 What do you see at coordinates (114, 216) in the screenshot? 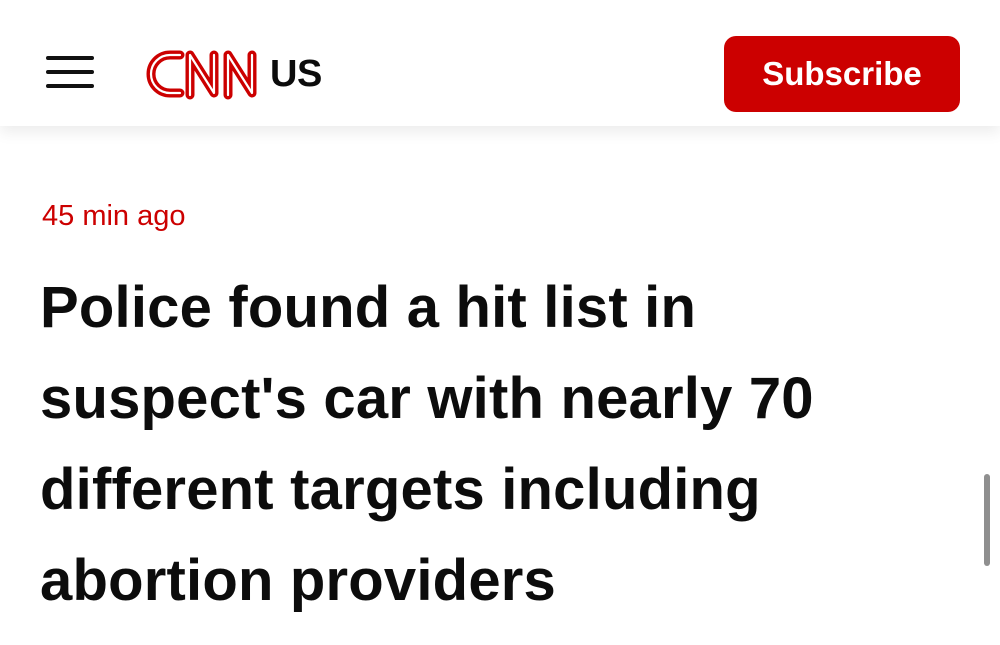
I see `article-timestamp: 45 min ago` at bounding box center [114, 216].